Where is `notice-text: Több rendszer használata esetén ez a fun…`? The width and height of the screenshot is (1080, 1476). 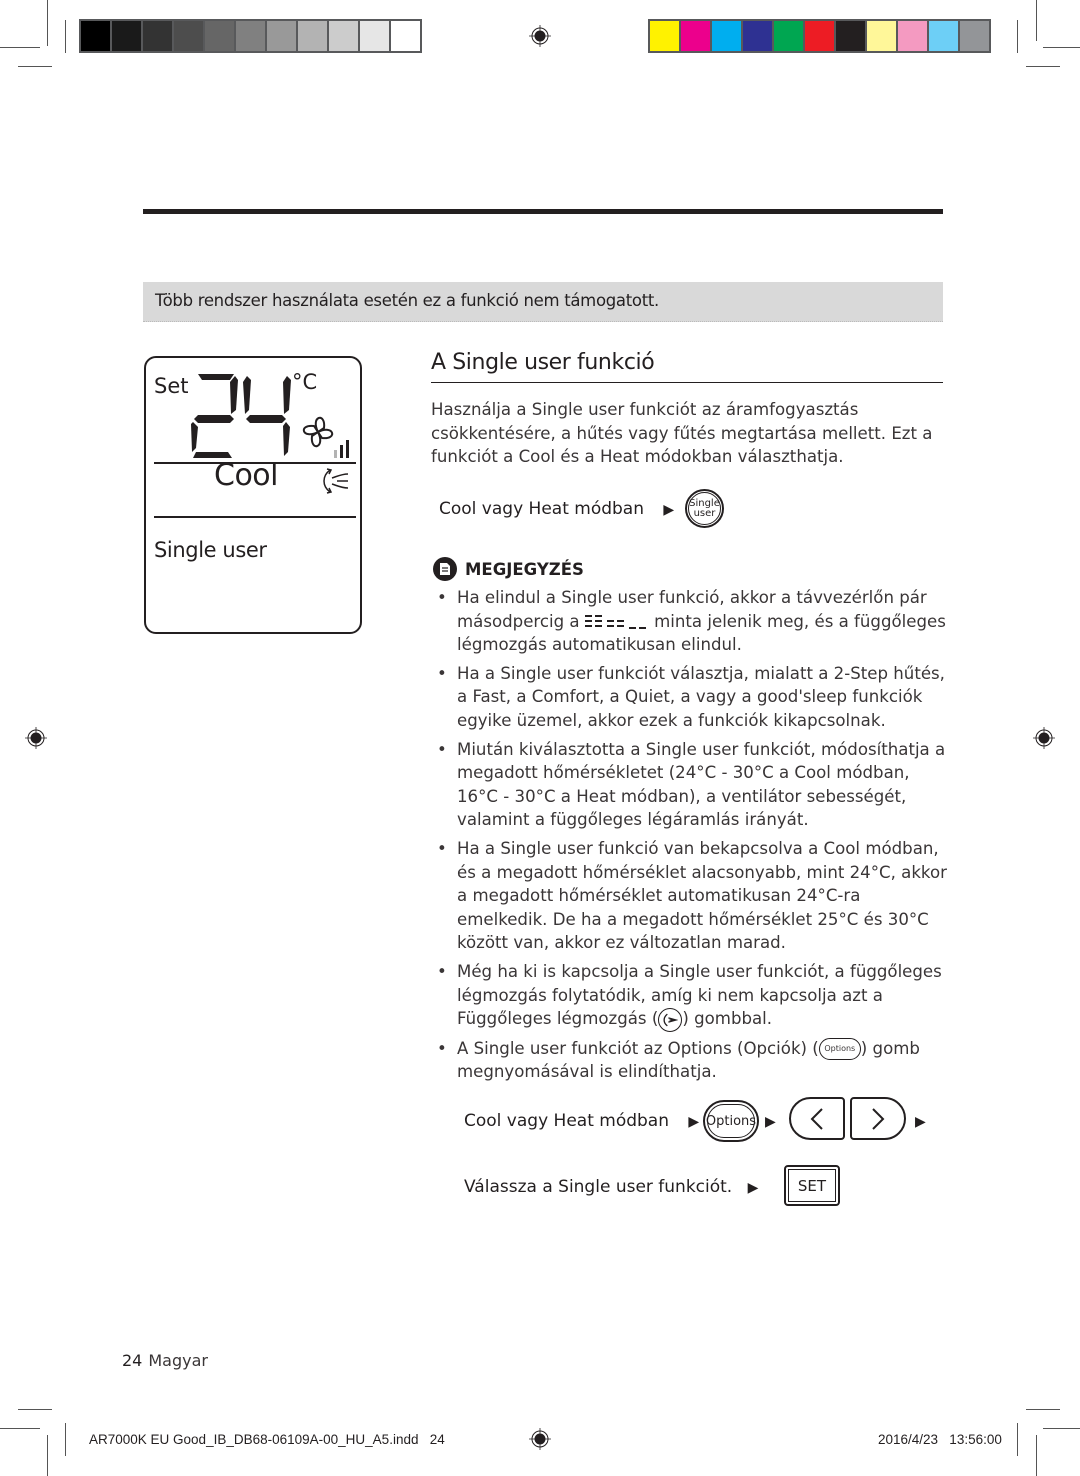
notice-text: Több rendszer használata esetén ez a fun… is located at coordinates (407, 300).